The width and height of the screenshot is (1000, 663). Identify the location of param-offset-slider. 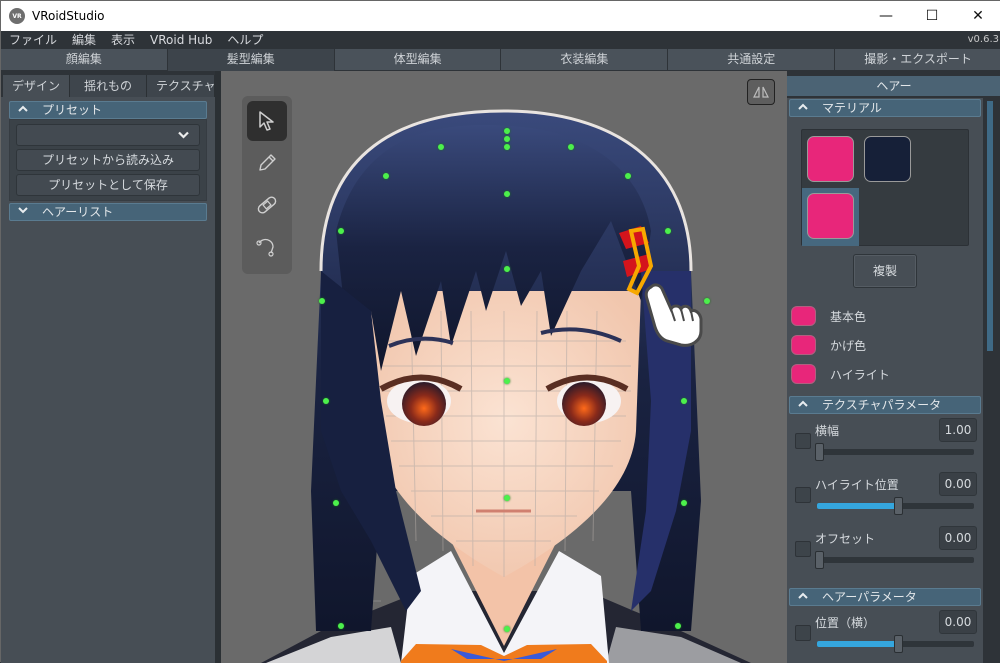
(894, 560).